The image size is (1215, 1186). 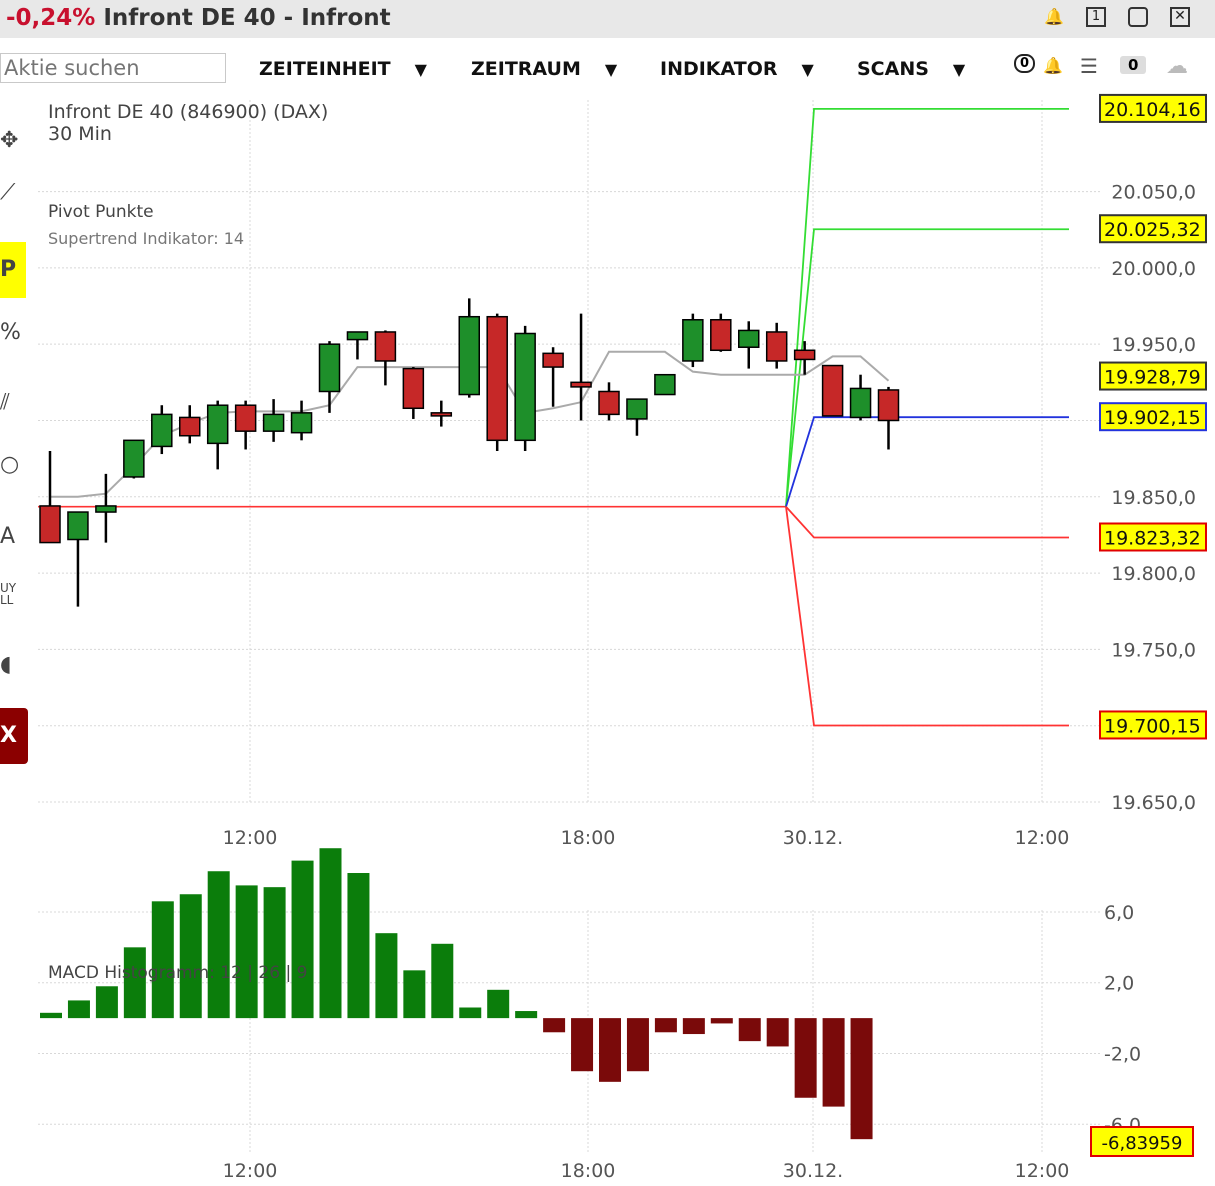 I want to click on macd-last-value-box, so click(x=1142, y=1141).